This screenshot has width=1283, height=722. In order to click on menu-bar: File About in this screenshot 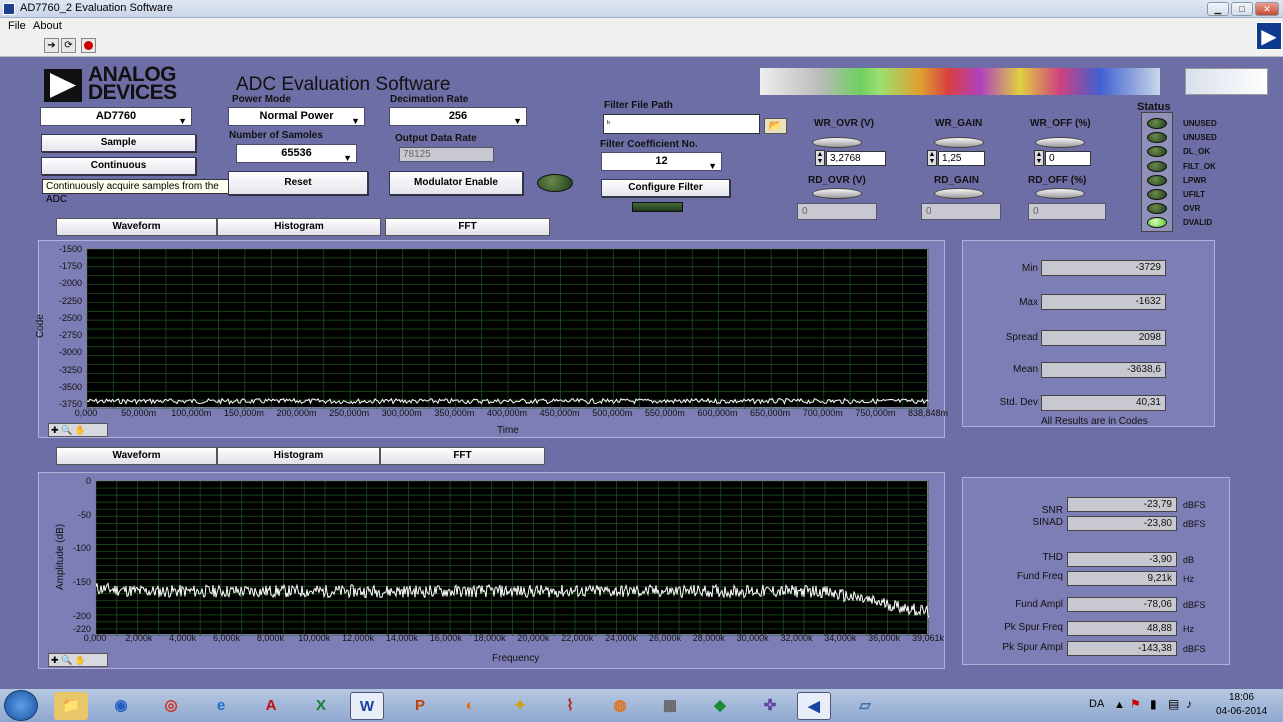, I will do `click(641, 26)`.